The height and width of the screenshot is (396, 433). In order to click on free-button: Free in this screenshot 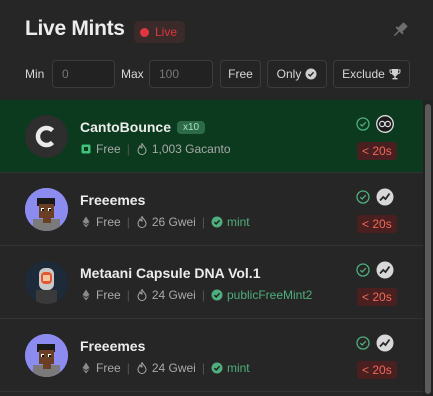, I will do `click(240, 74)`.